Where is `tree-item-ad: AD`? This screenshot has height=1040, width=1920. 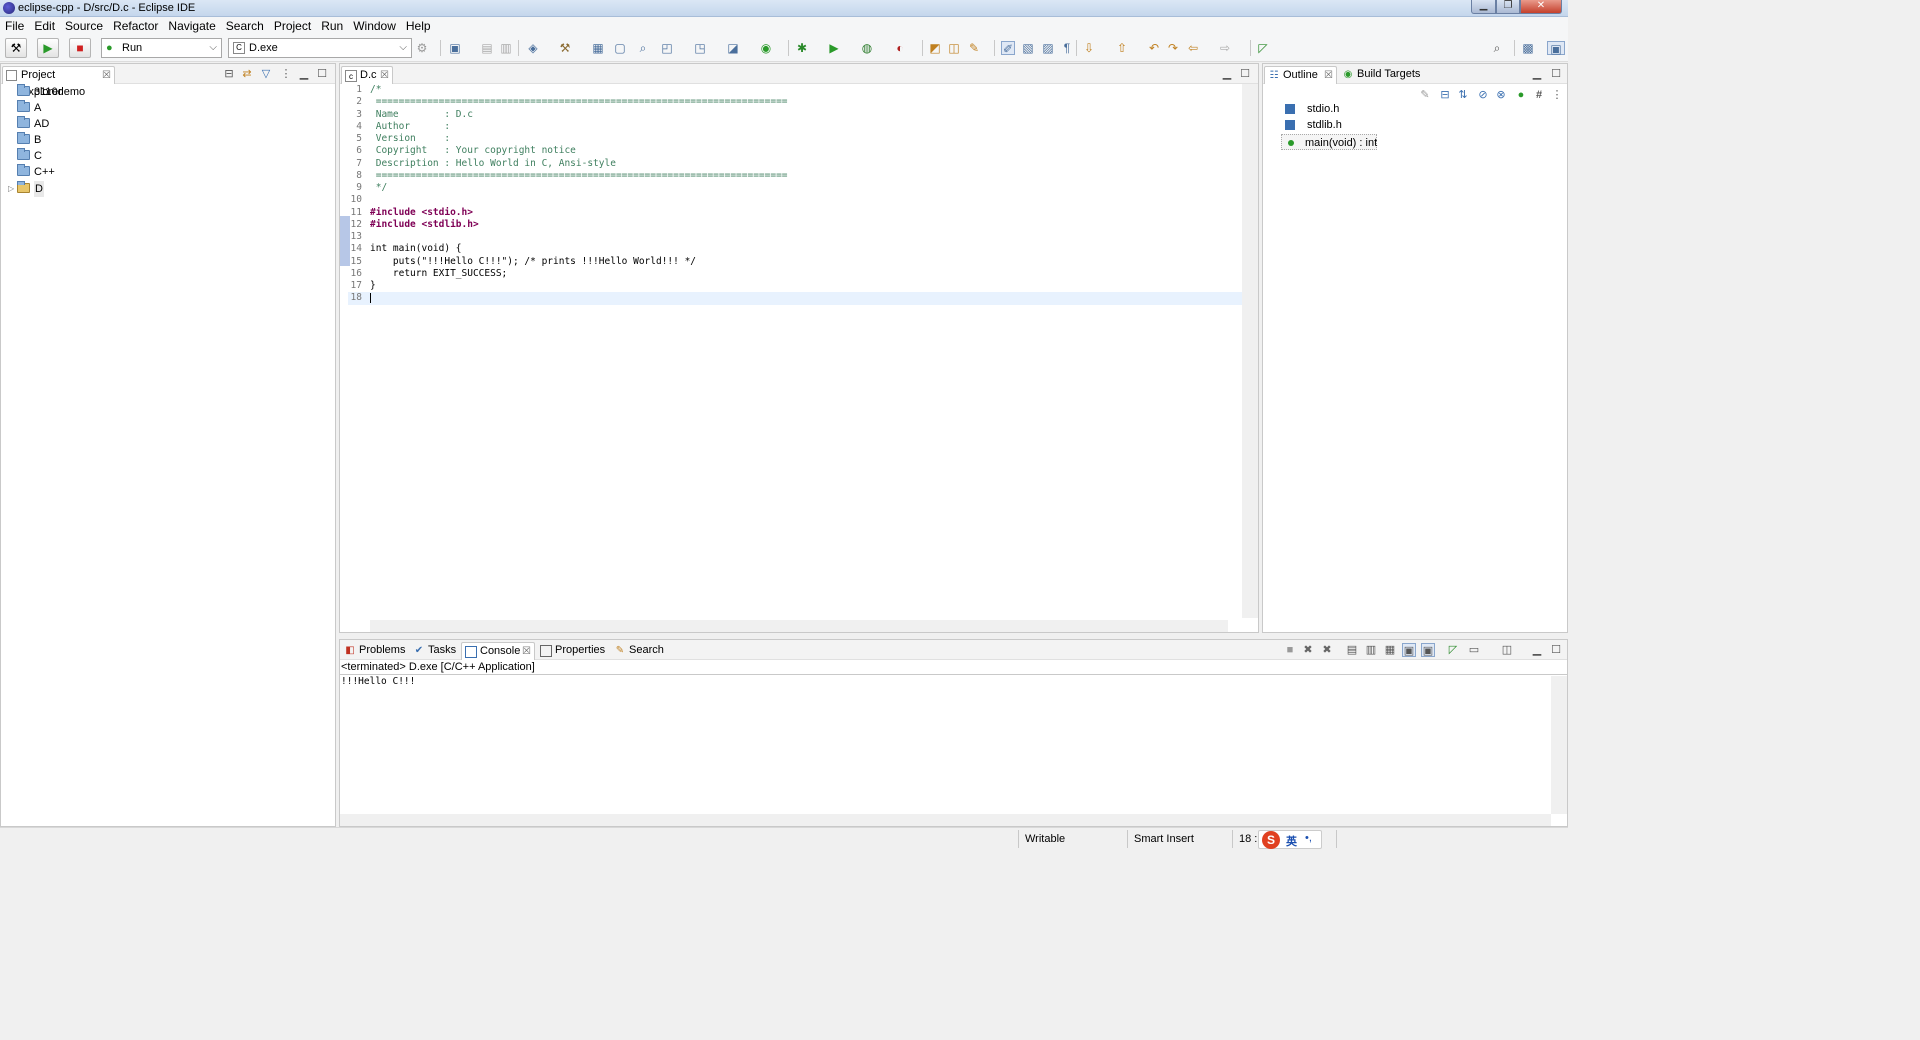 tree-item-ad: AD is located at coordinates (151, 124).